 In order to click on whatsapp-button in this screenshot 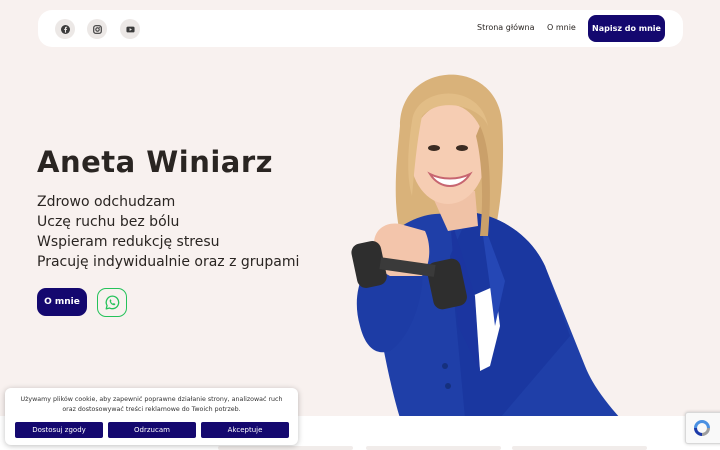, I will do `click(112, 302)`.